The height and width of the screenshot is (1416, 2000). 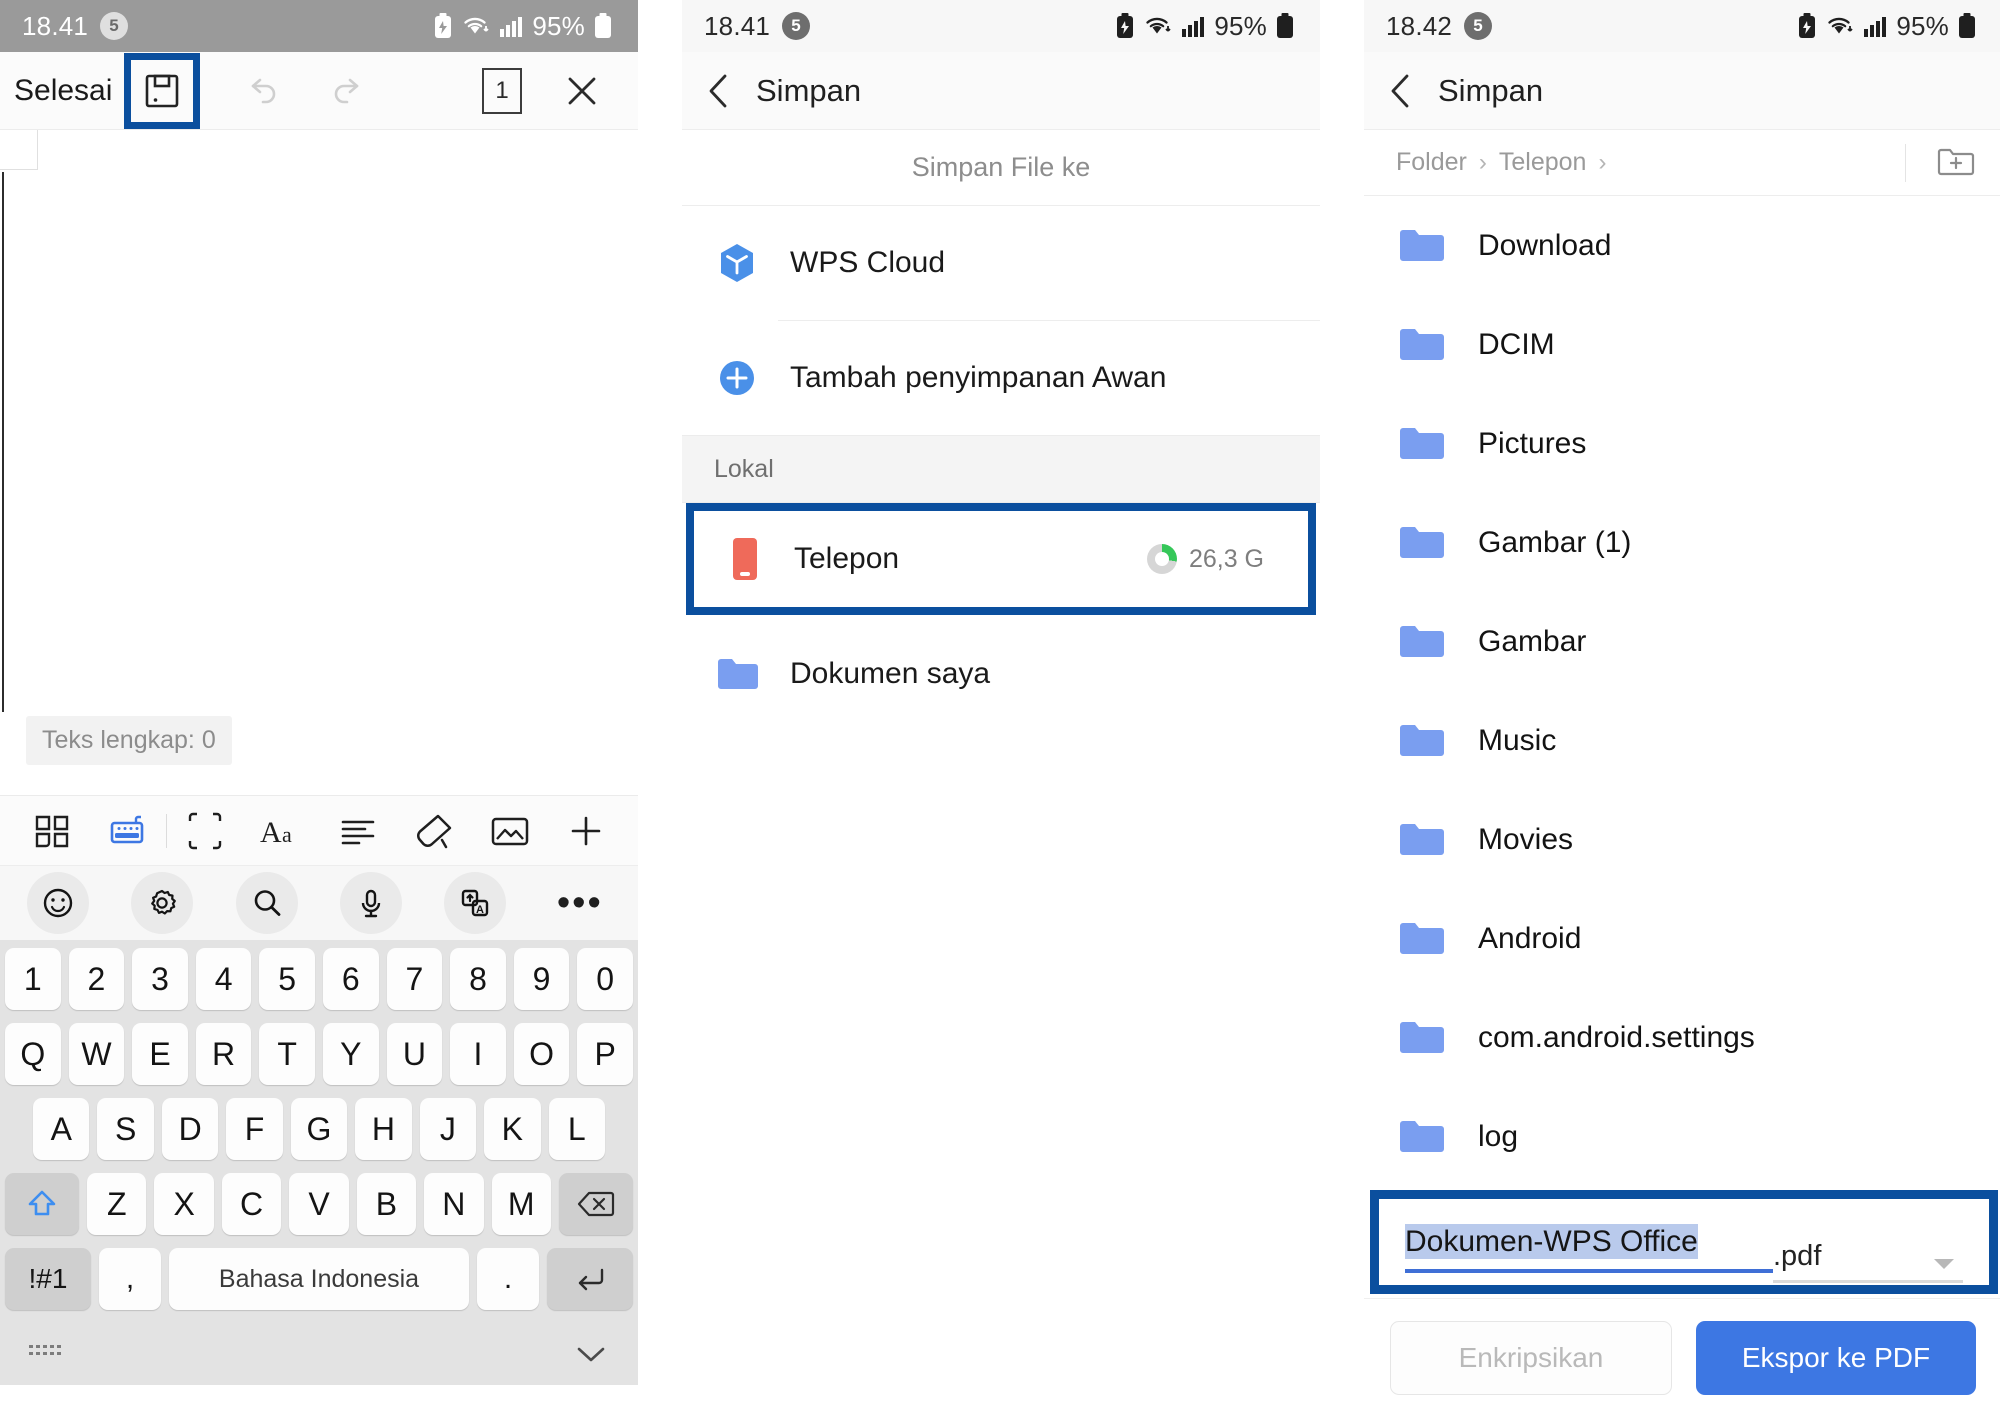 What do you see at coordinates (434, 831) in the screenshot?
I see `highlighter-button` at bounding box center [434, 831].